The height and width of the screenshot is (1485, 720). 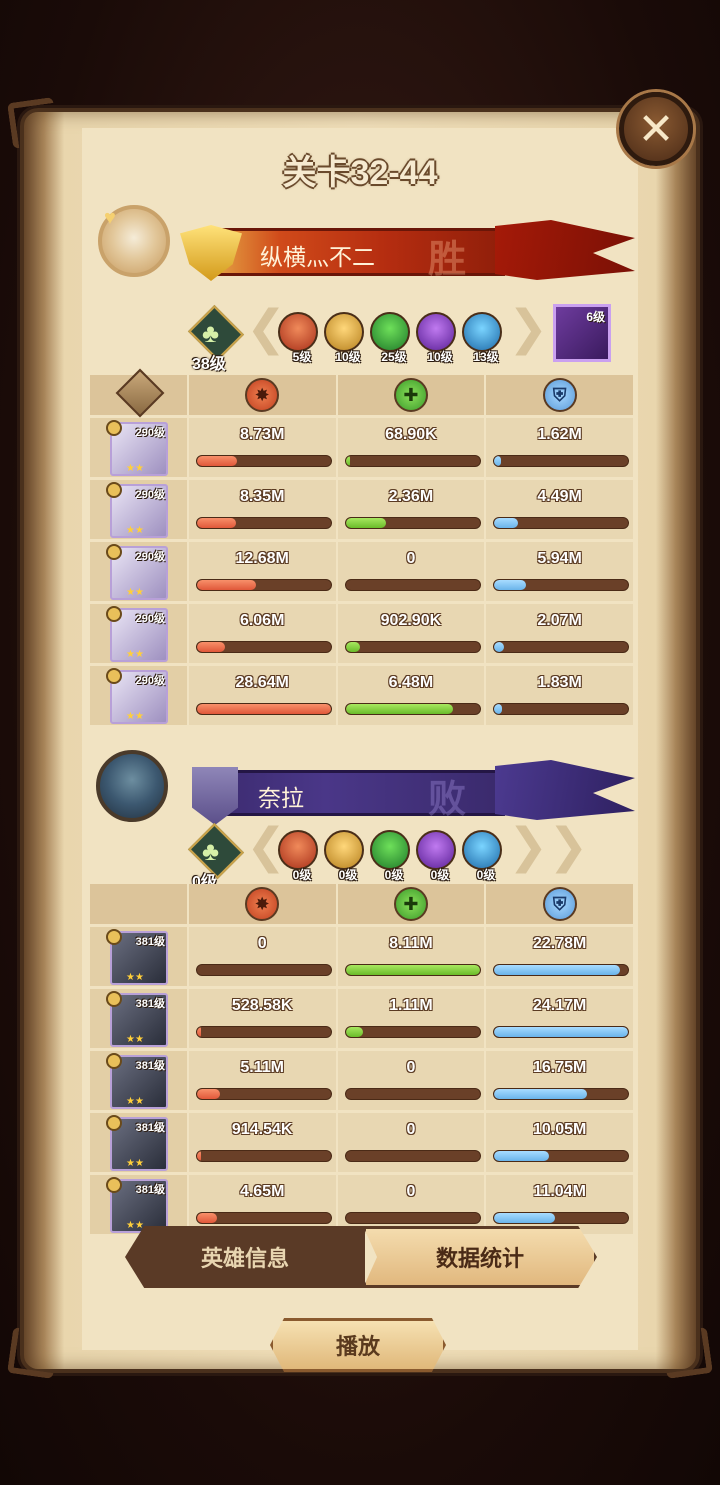 I want to click on shield-icon: ⛨, so click(x=559, y=395).